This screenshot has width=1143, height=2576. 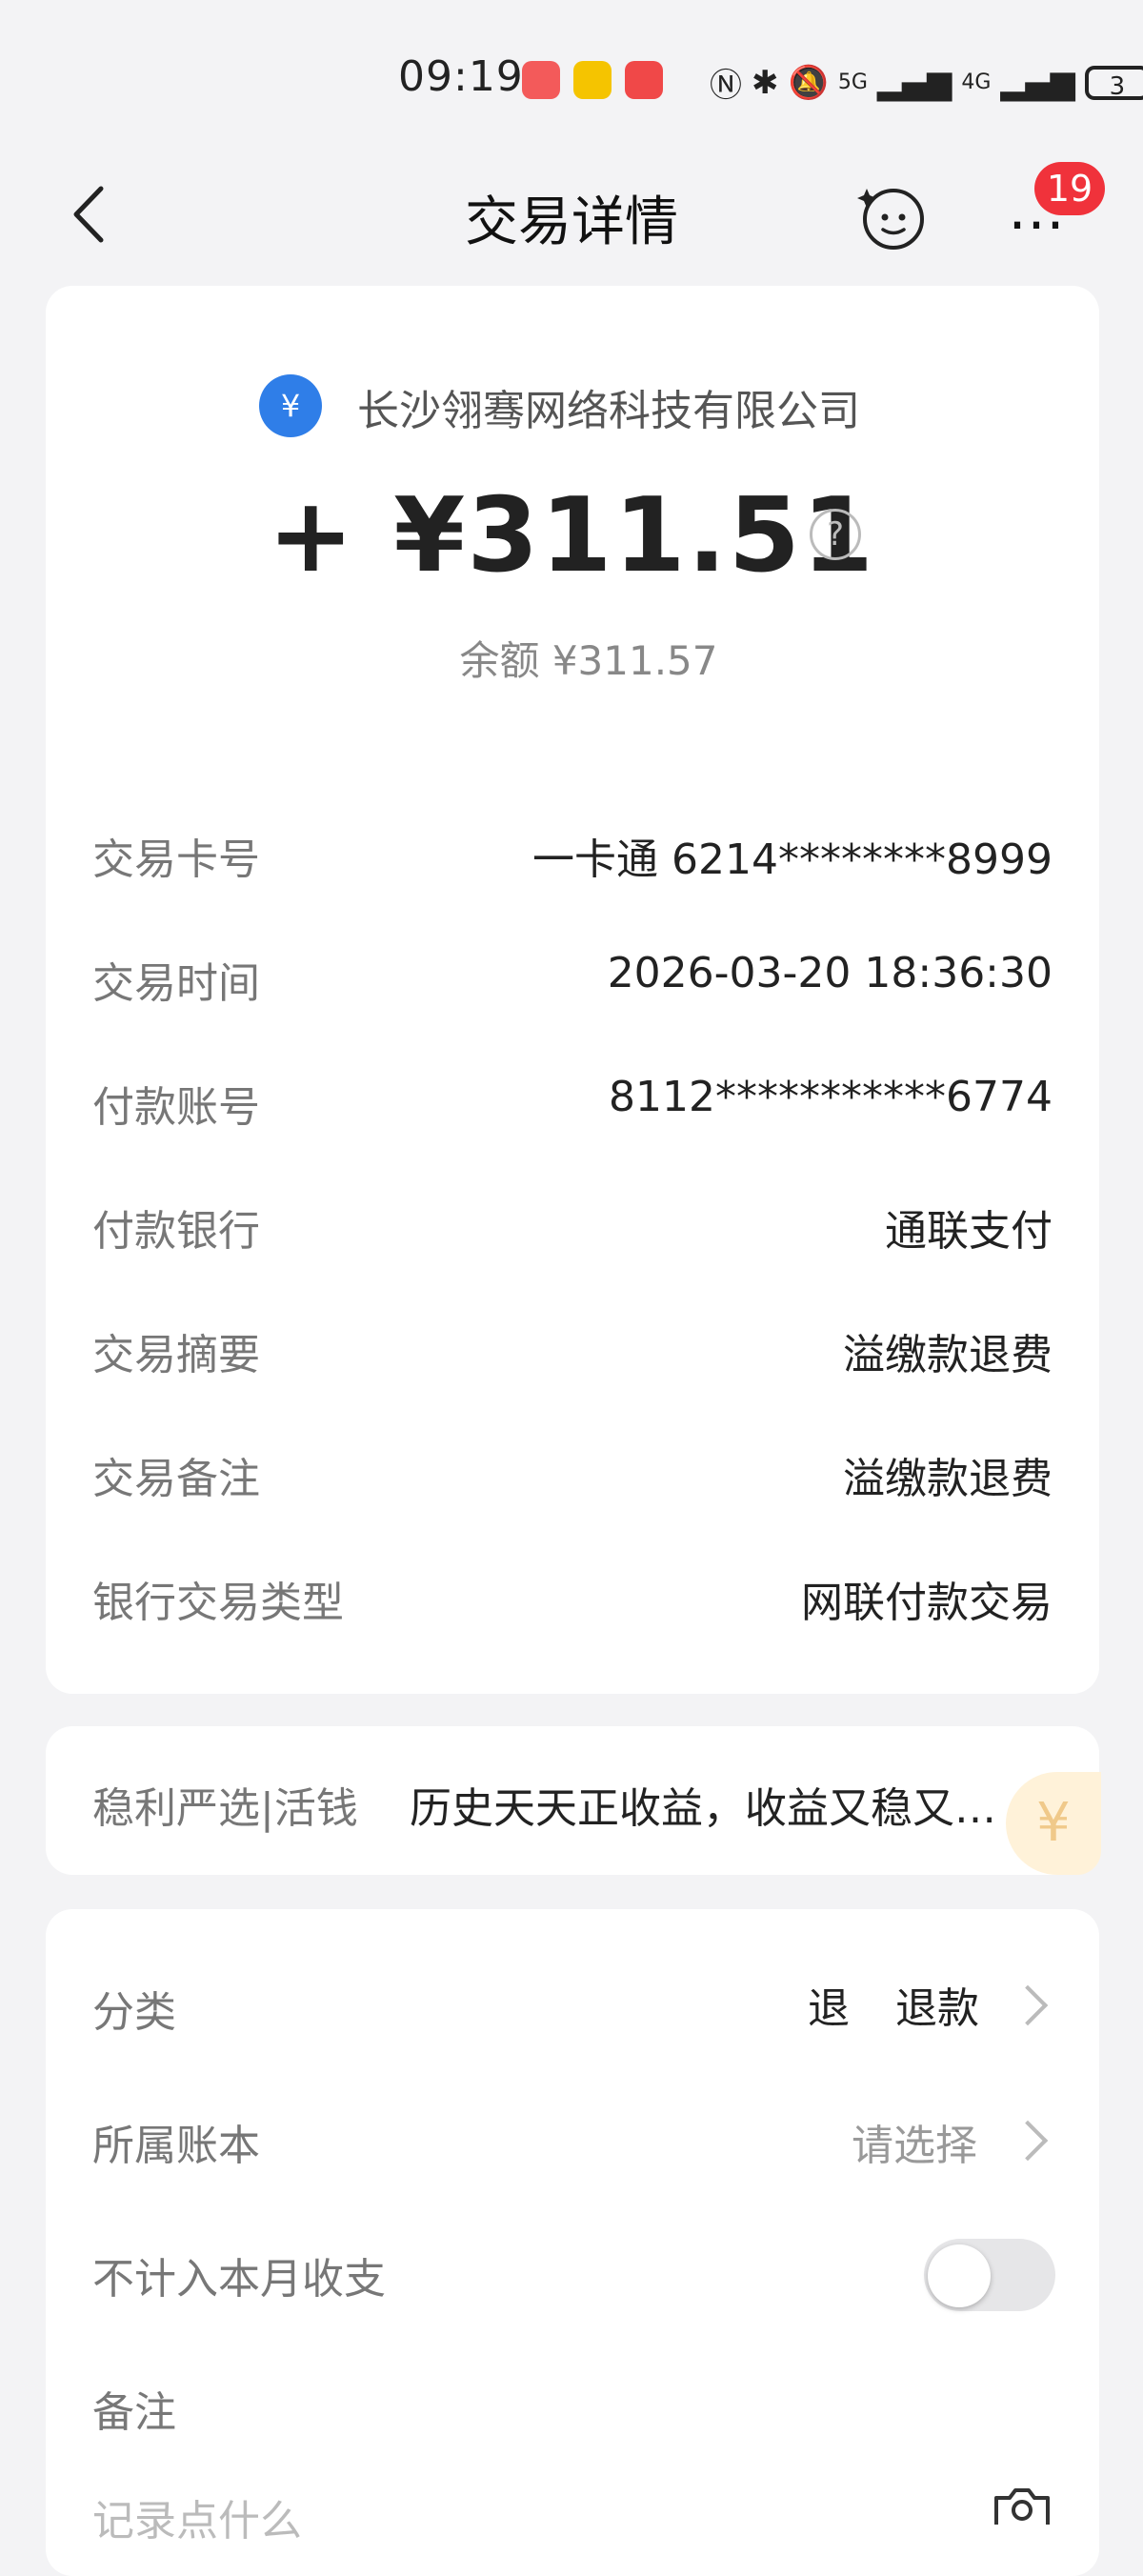 I want to click on merchant-logo-icon: ¥, so click(x=290, y=406).